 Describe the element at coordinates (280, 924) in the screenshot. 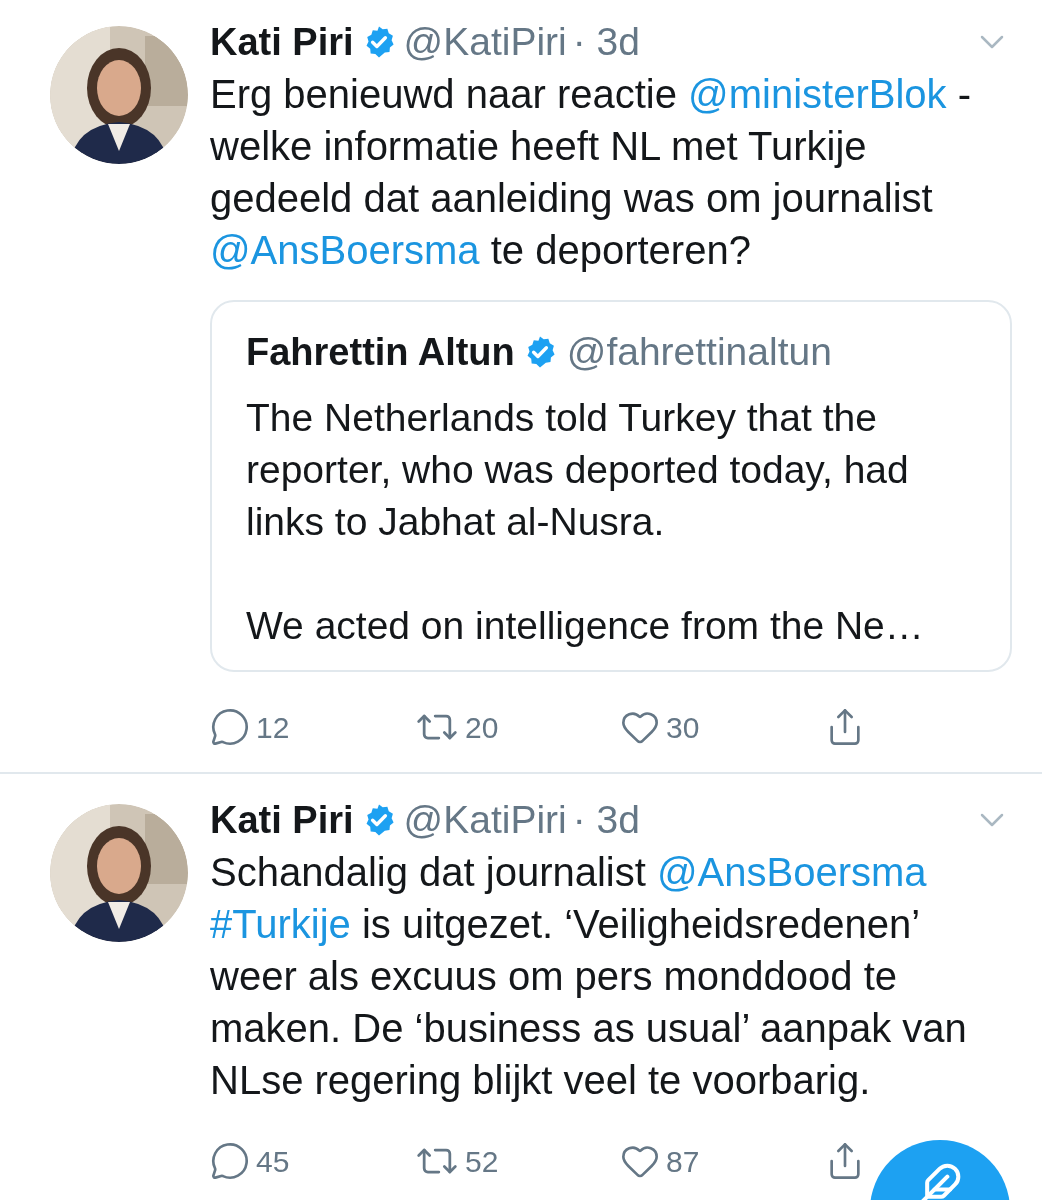

I see `mention-link: #Turkije` at that location.